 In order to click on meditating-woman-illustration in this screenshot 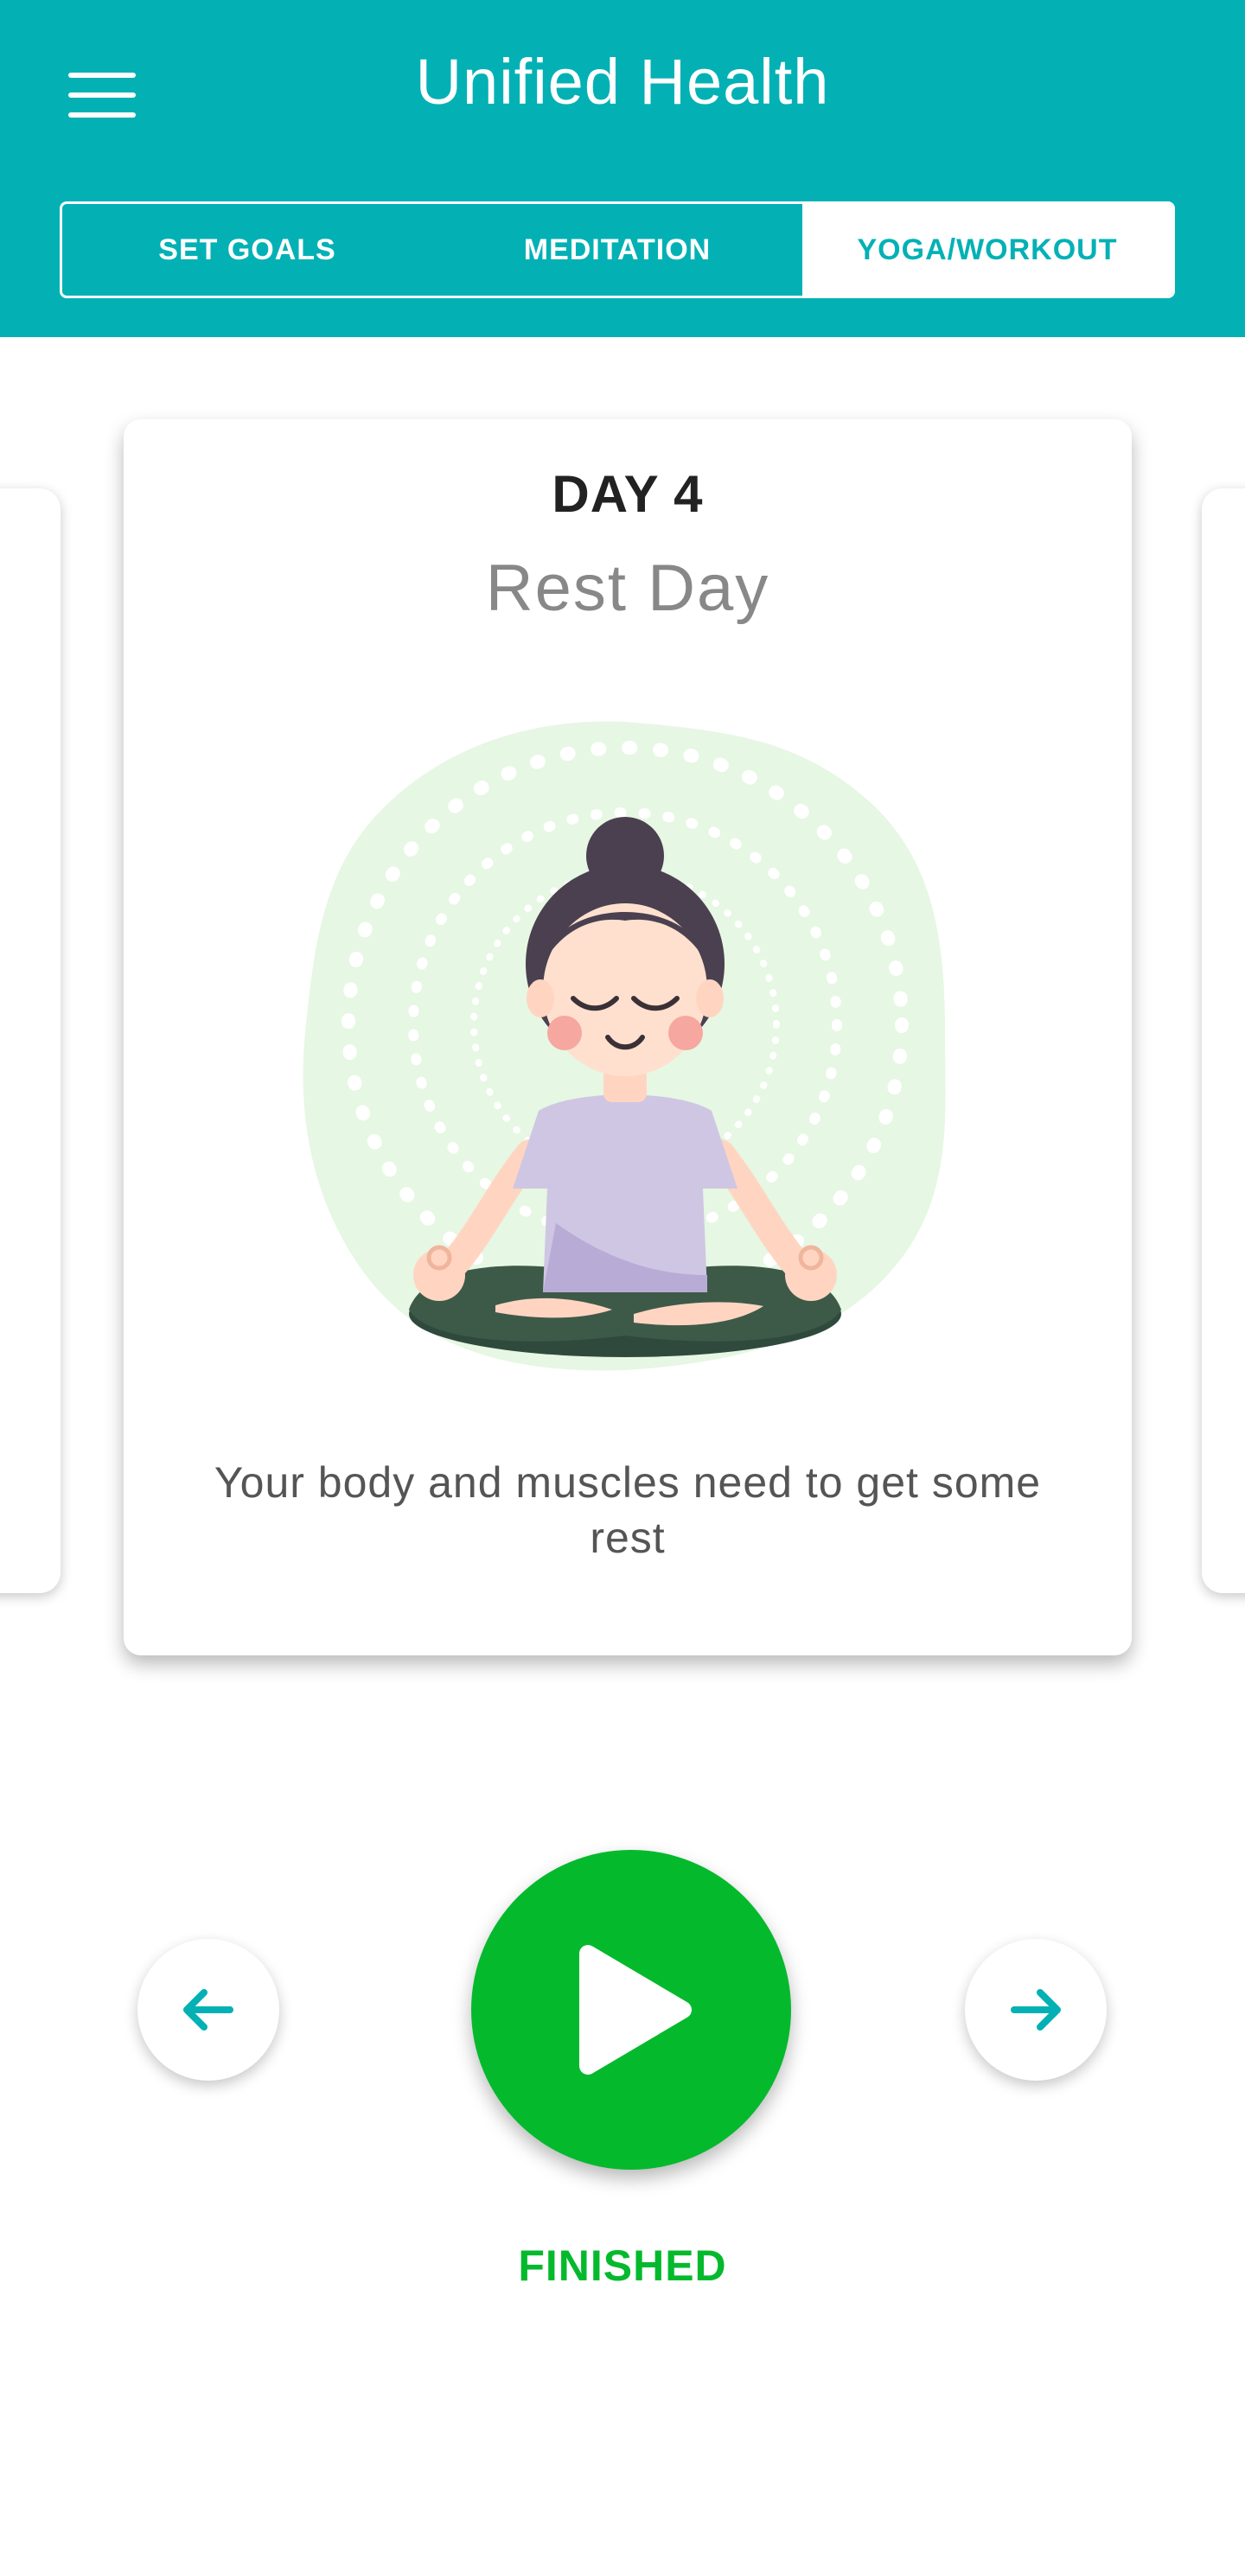, I will do `click(624, 1046)`.